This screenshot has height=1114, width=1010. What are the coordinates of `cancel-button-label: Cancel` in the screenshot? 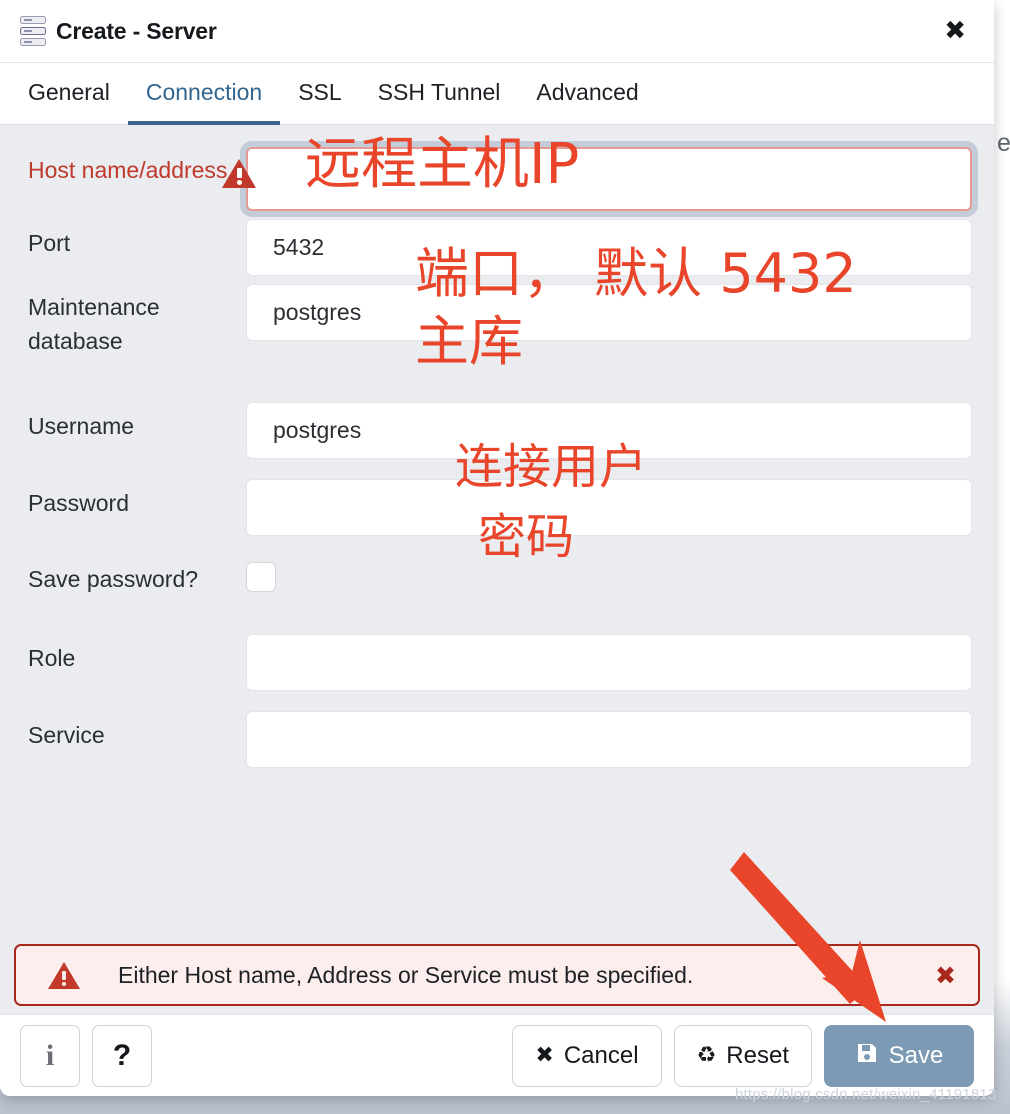 It's located at (601, 1055).